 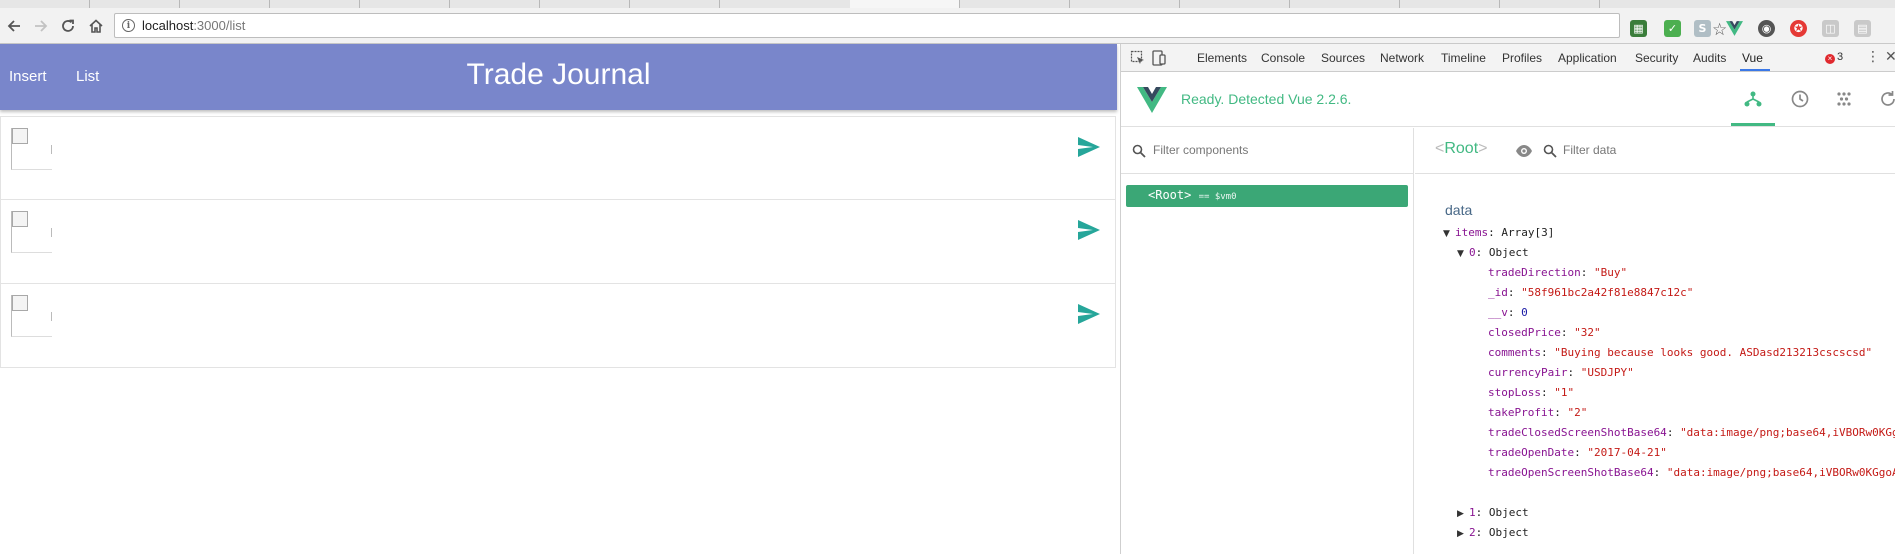 I want to click on active-view-indicator, so click(x=1753, y=124).